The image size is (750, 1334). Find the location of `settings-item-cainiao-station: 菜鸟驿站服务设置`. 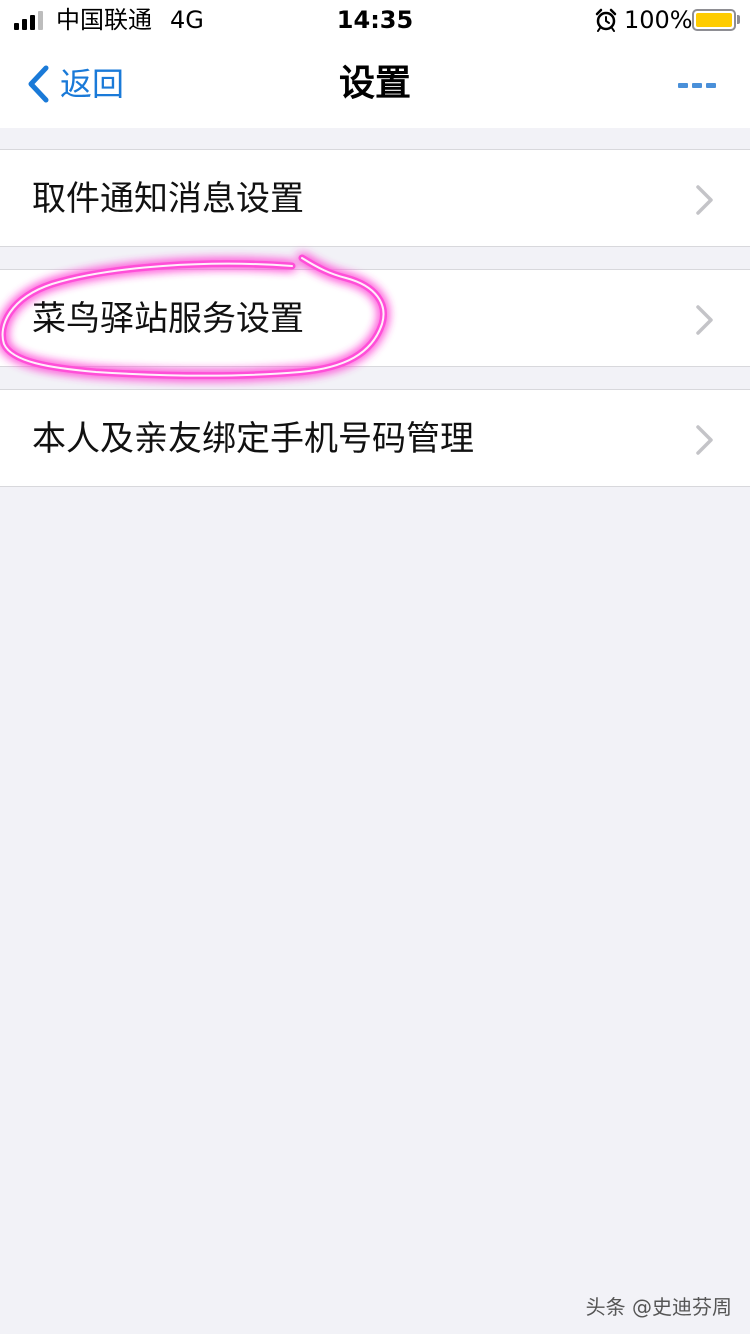

settings-item-cainiao-station: 菜鸟驿站服务设置 is located at coordinates (375, 318).